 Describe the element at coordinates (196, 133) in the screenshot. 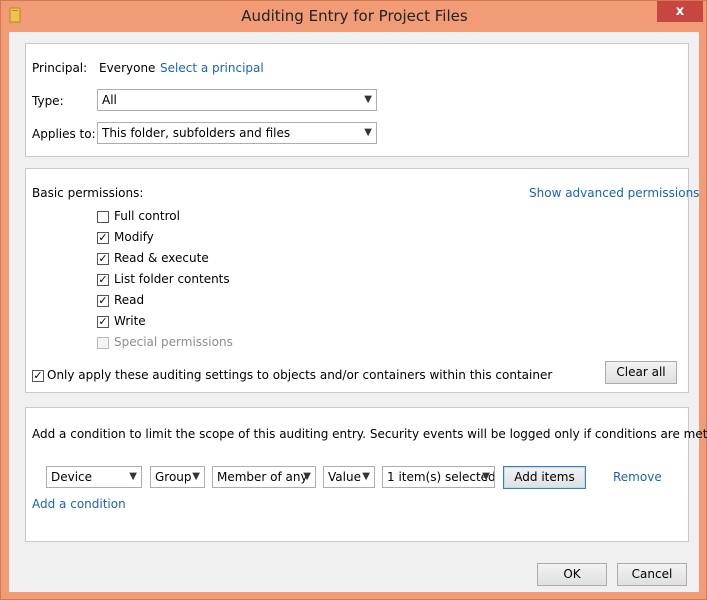

I see `applies-to-value: This folder, subfolders and files` at that location.